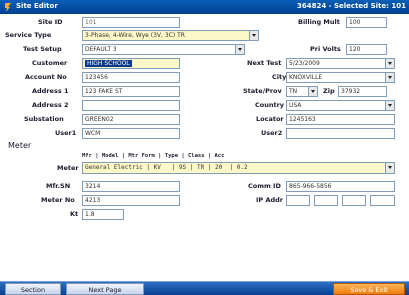  I want to click on test-setup-value: DEFAULT 3, so click(101, 49).